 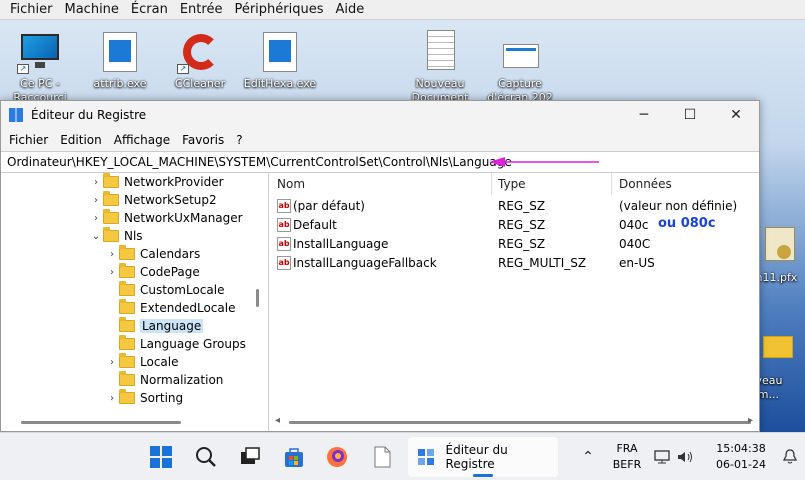 I want to click on show-hidden-icons-button: ⌃, so click(x=588, y=457).